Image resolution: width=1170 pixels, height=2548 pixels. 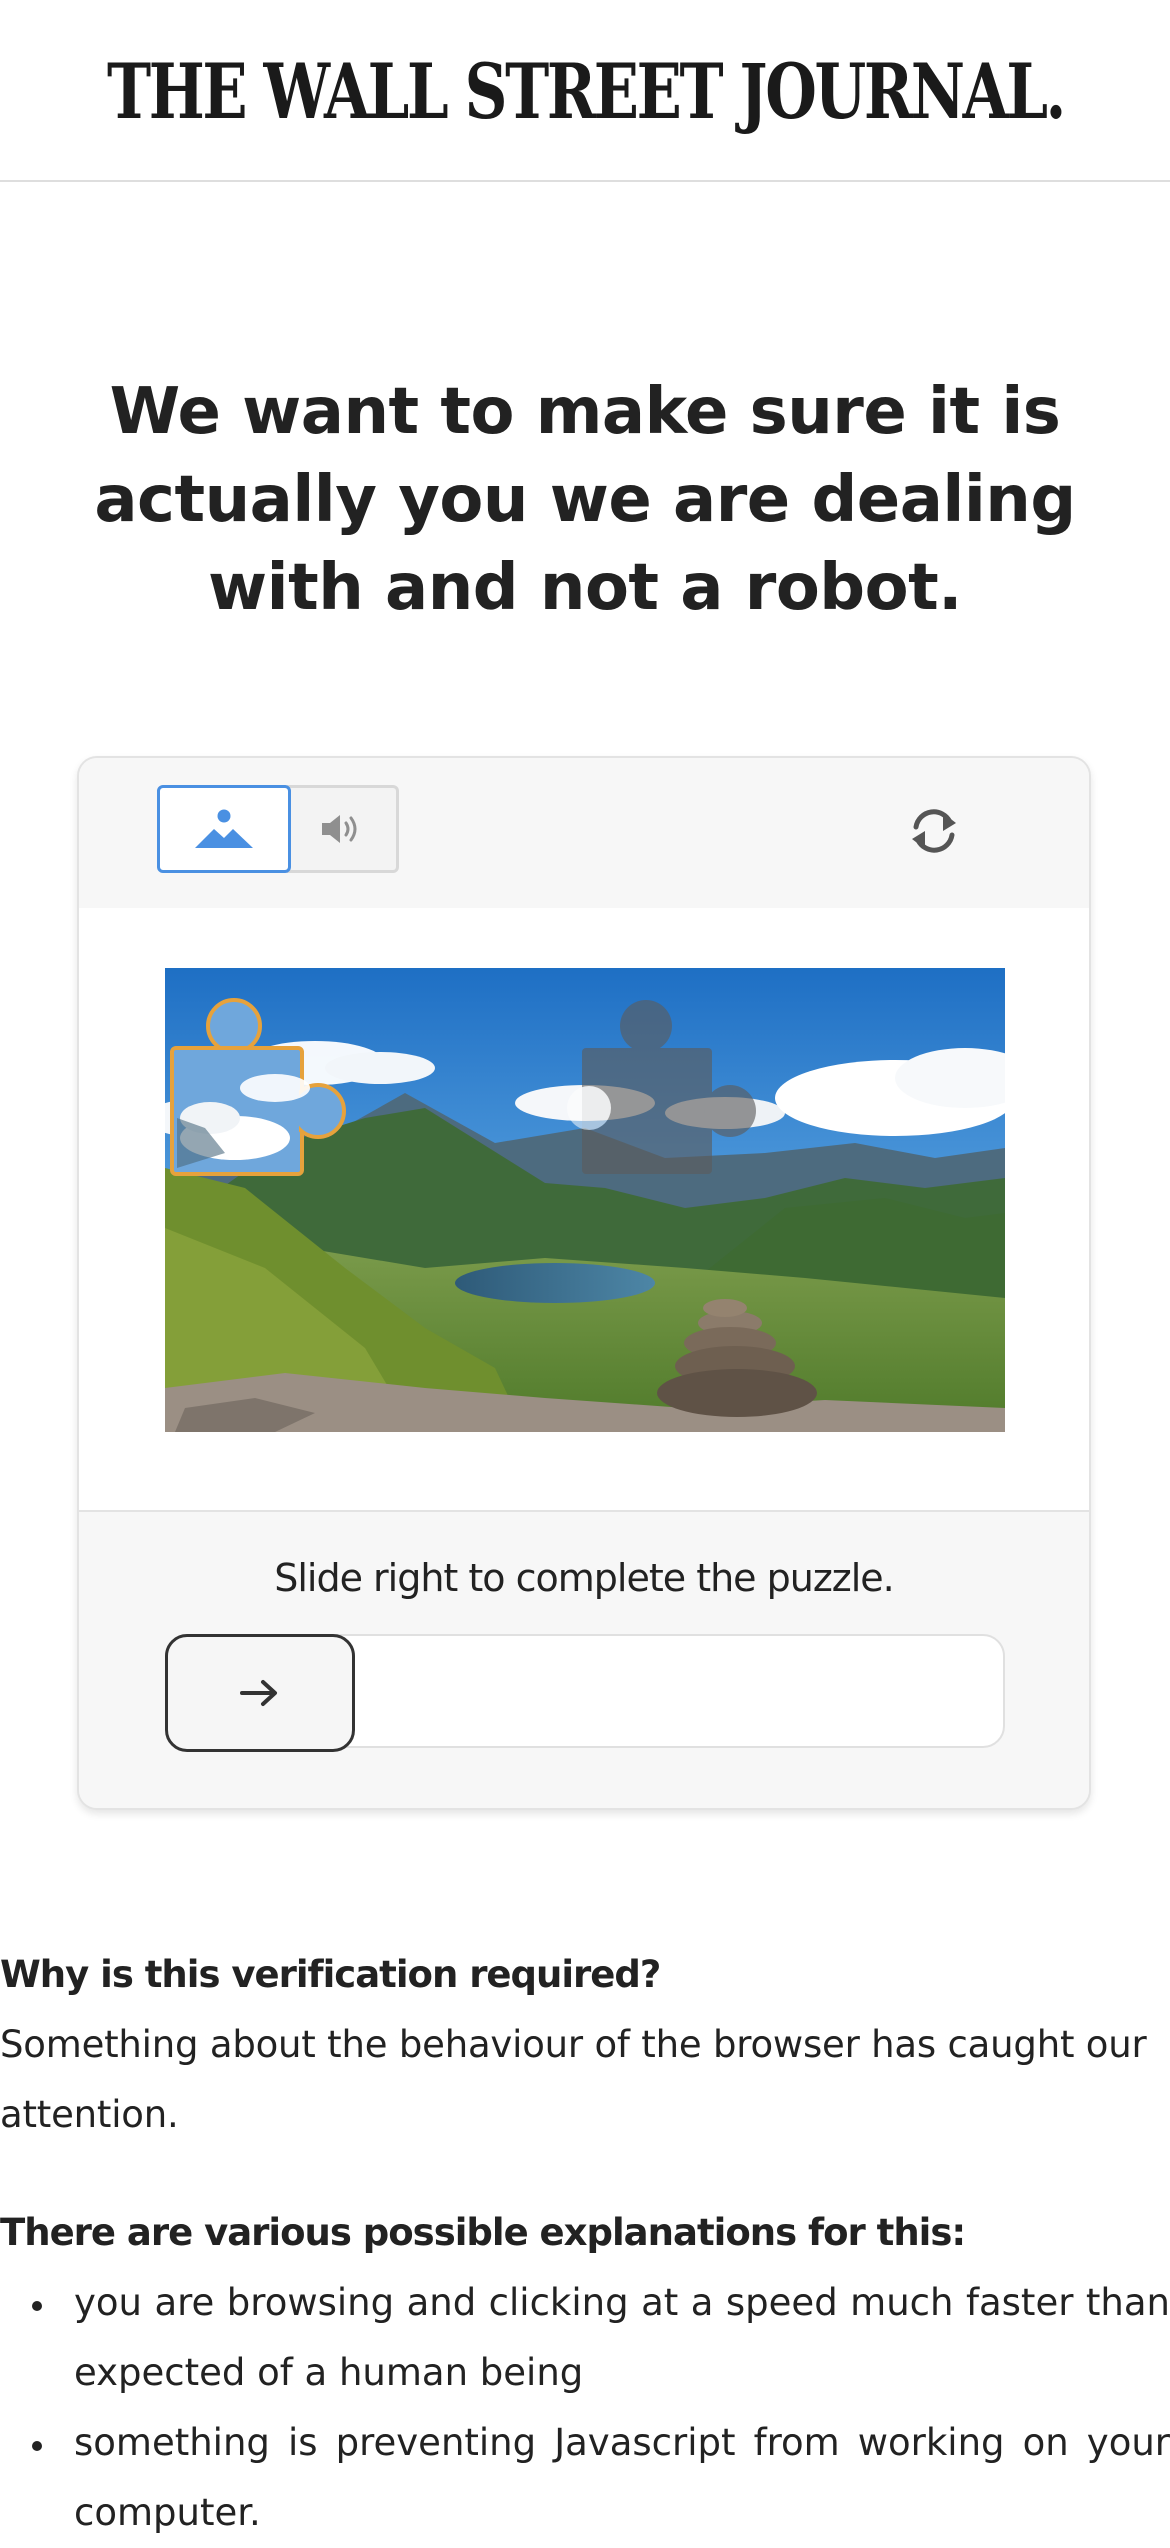 I want to click on slider-section: Slide right to complete the puzzle., so click(x=584, y=1660).